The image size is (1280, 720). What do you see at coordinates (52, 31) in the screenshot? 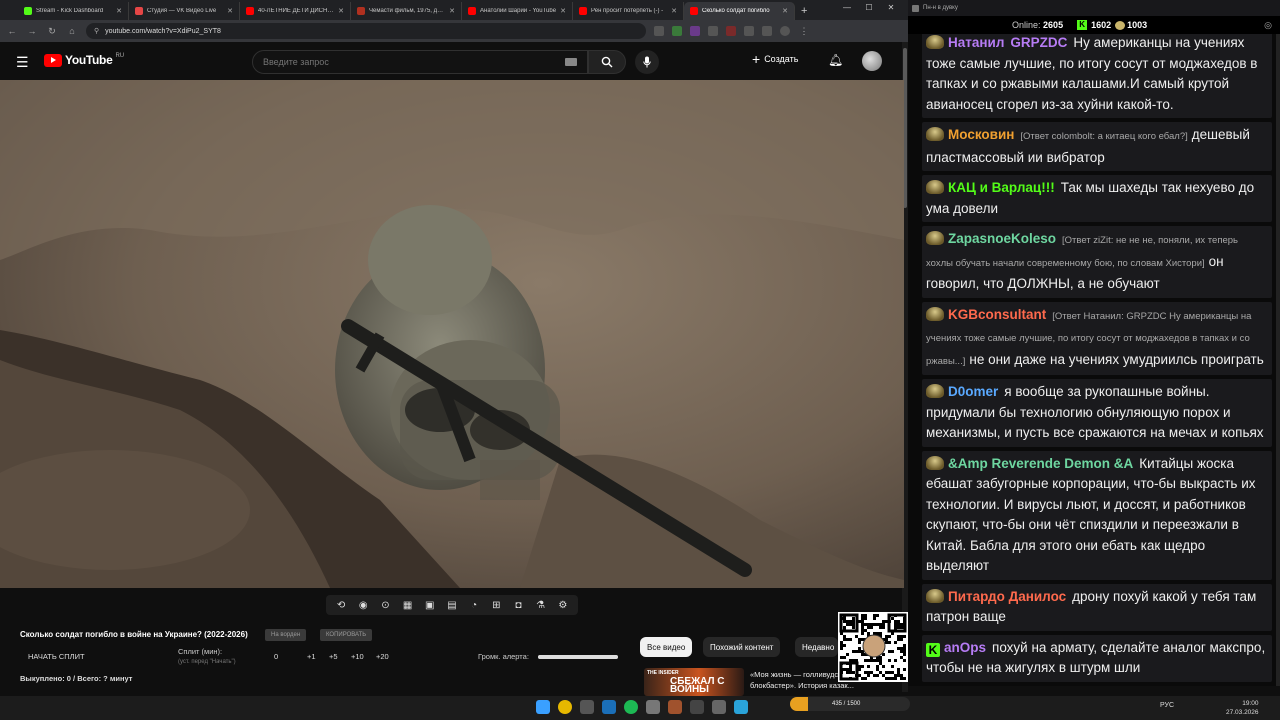
I see `reload-icon: ↻` at bounding box center [52, 31].